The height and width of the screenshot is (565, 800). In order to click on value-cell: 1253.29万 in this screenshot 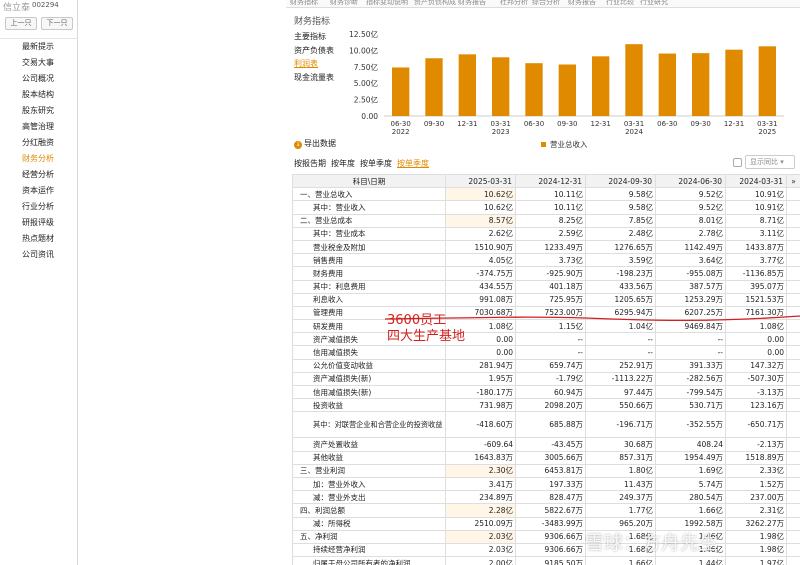, I will do `click(690, 299)`.